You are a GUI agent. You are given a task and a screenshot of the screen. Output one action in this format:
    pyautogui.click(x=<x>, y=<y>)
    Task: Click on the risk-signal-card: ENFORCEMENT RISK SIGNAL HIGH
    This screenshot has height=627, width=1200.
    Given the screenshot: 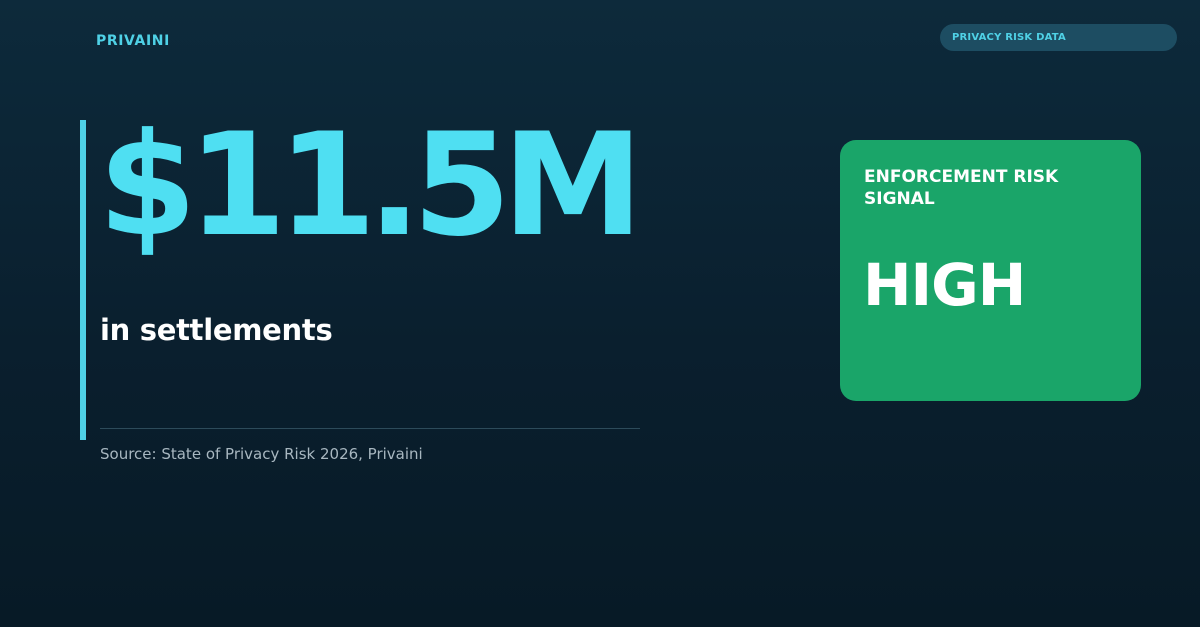 What is the action you would take?
    pyautogui.click(x=990, y=270)
    